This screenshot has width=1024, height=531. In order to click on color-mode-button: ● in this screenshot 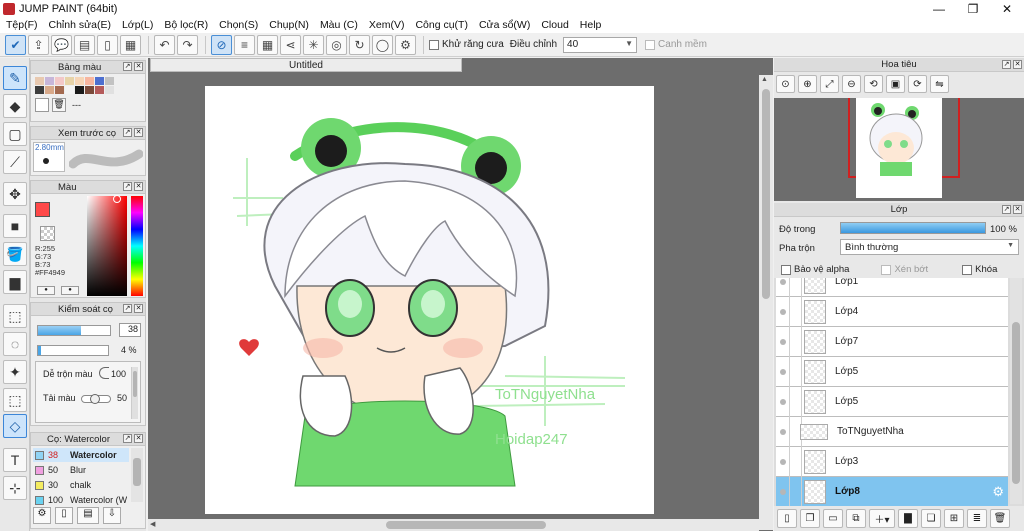, I will do `click(46, 290)`.